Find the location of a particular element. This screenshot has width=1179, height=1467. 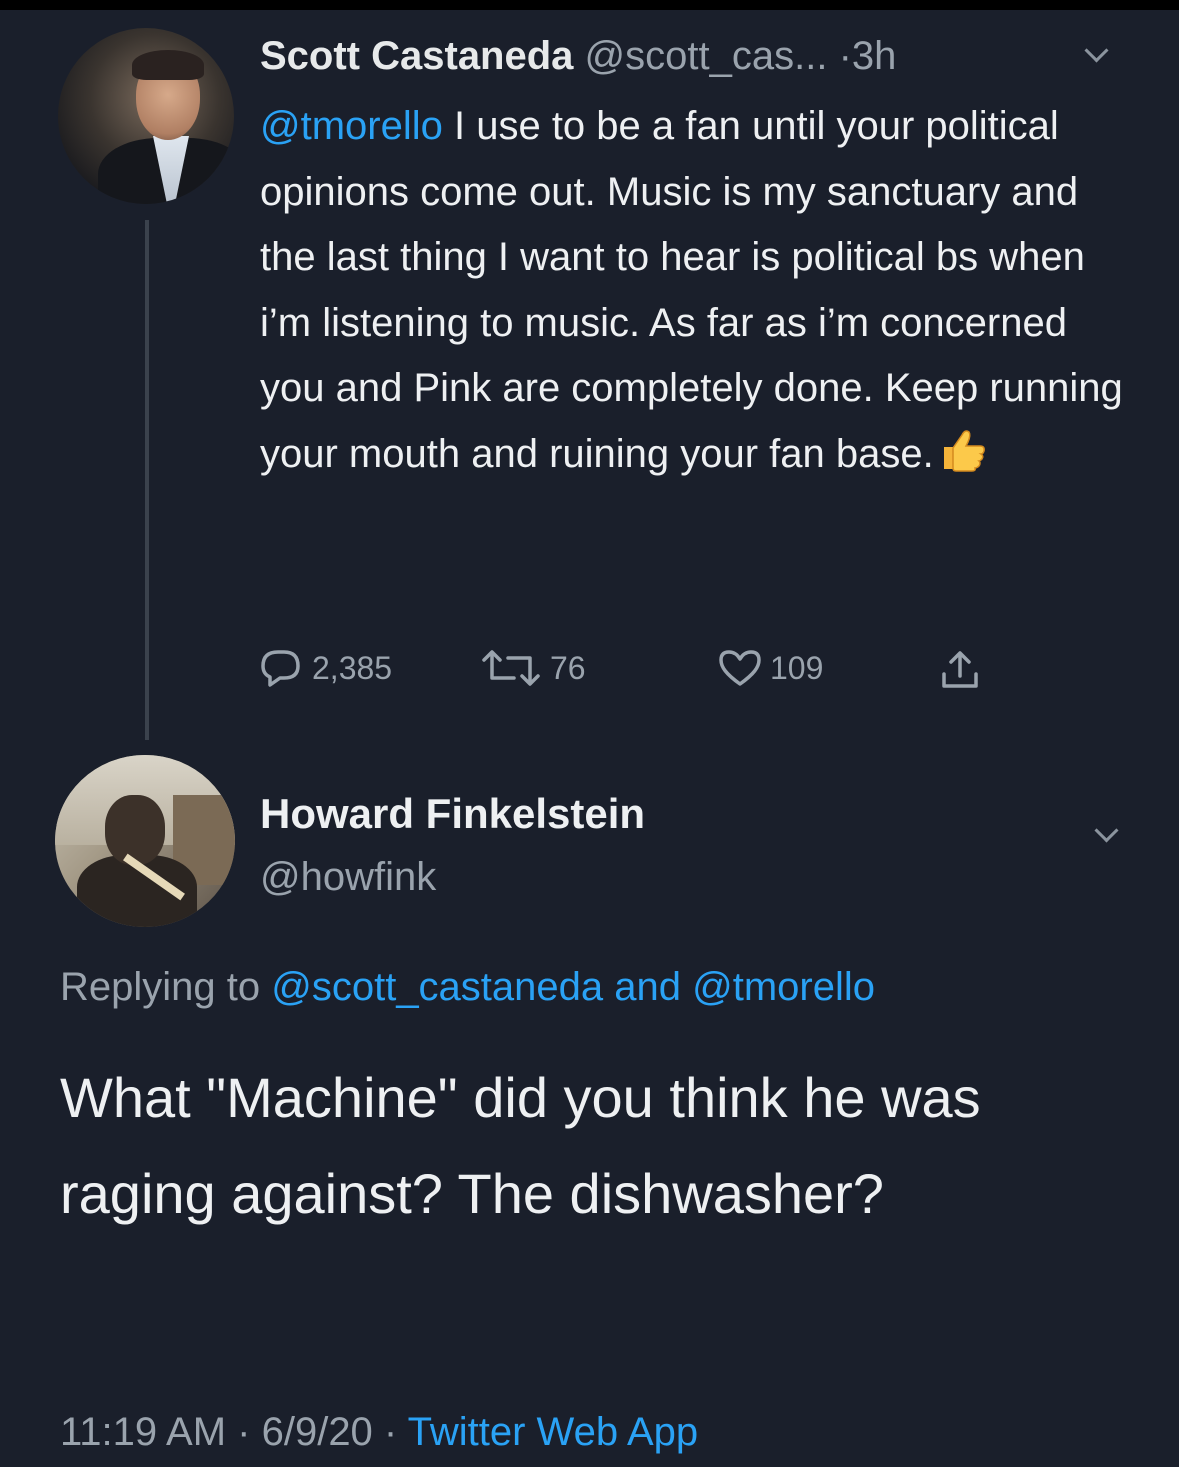

tweet1-author-name: Scott Castaneda is located at coordinates (416, 56).